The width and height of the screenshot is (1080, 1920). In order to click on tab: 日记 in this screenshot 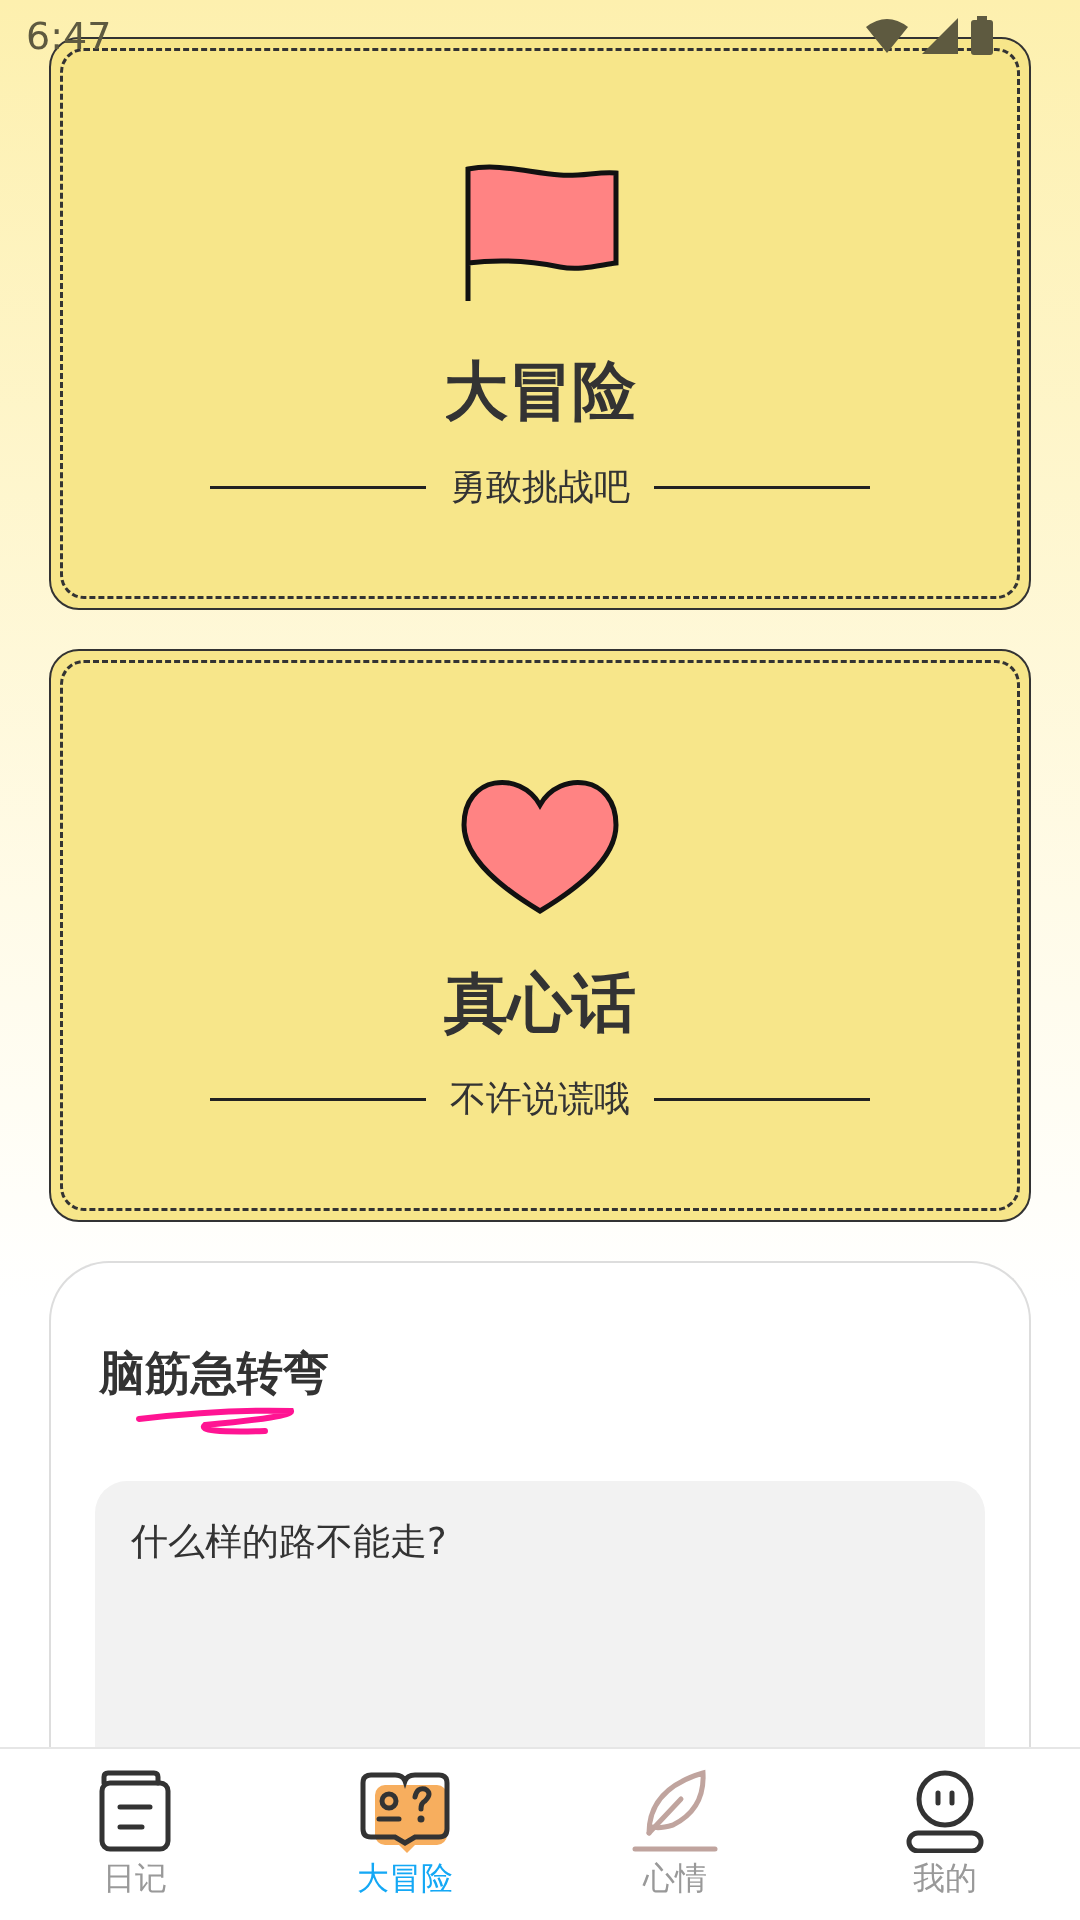, I will do `click(135, 1834)`.